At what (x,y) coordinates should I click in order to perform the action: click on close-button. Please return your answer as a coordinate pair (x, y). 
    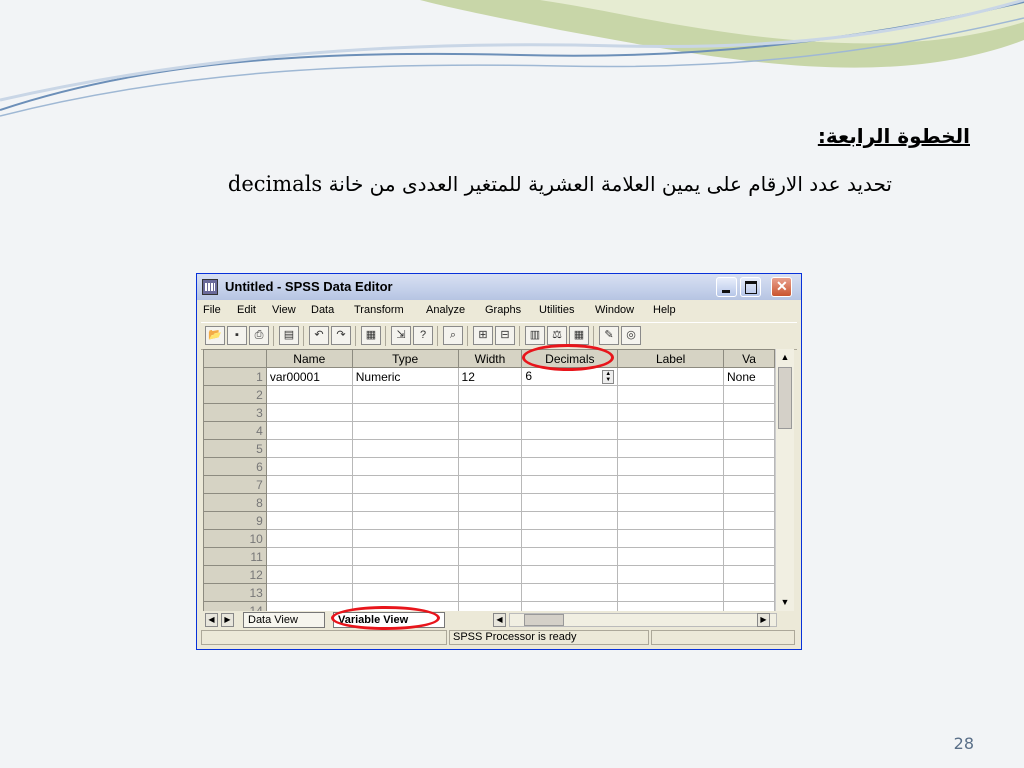
    Looking at the image, I should click on (781, 287).